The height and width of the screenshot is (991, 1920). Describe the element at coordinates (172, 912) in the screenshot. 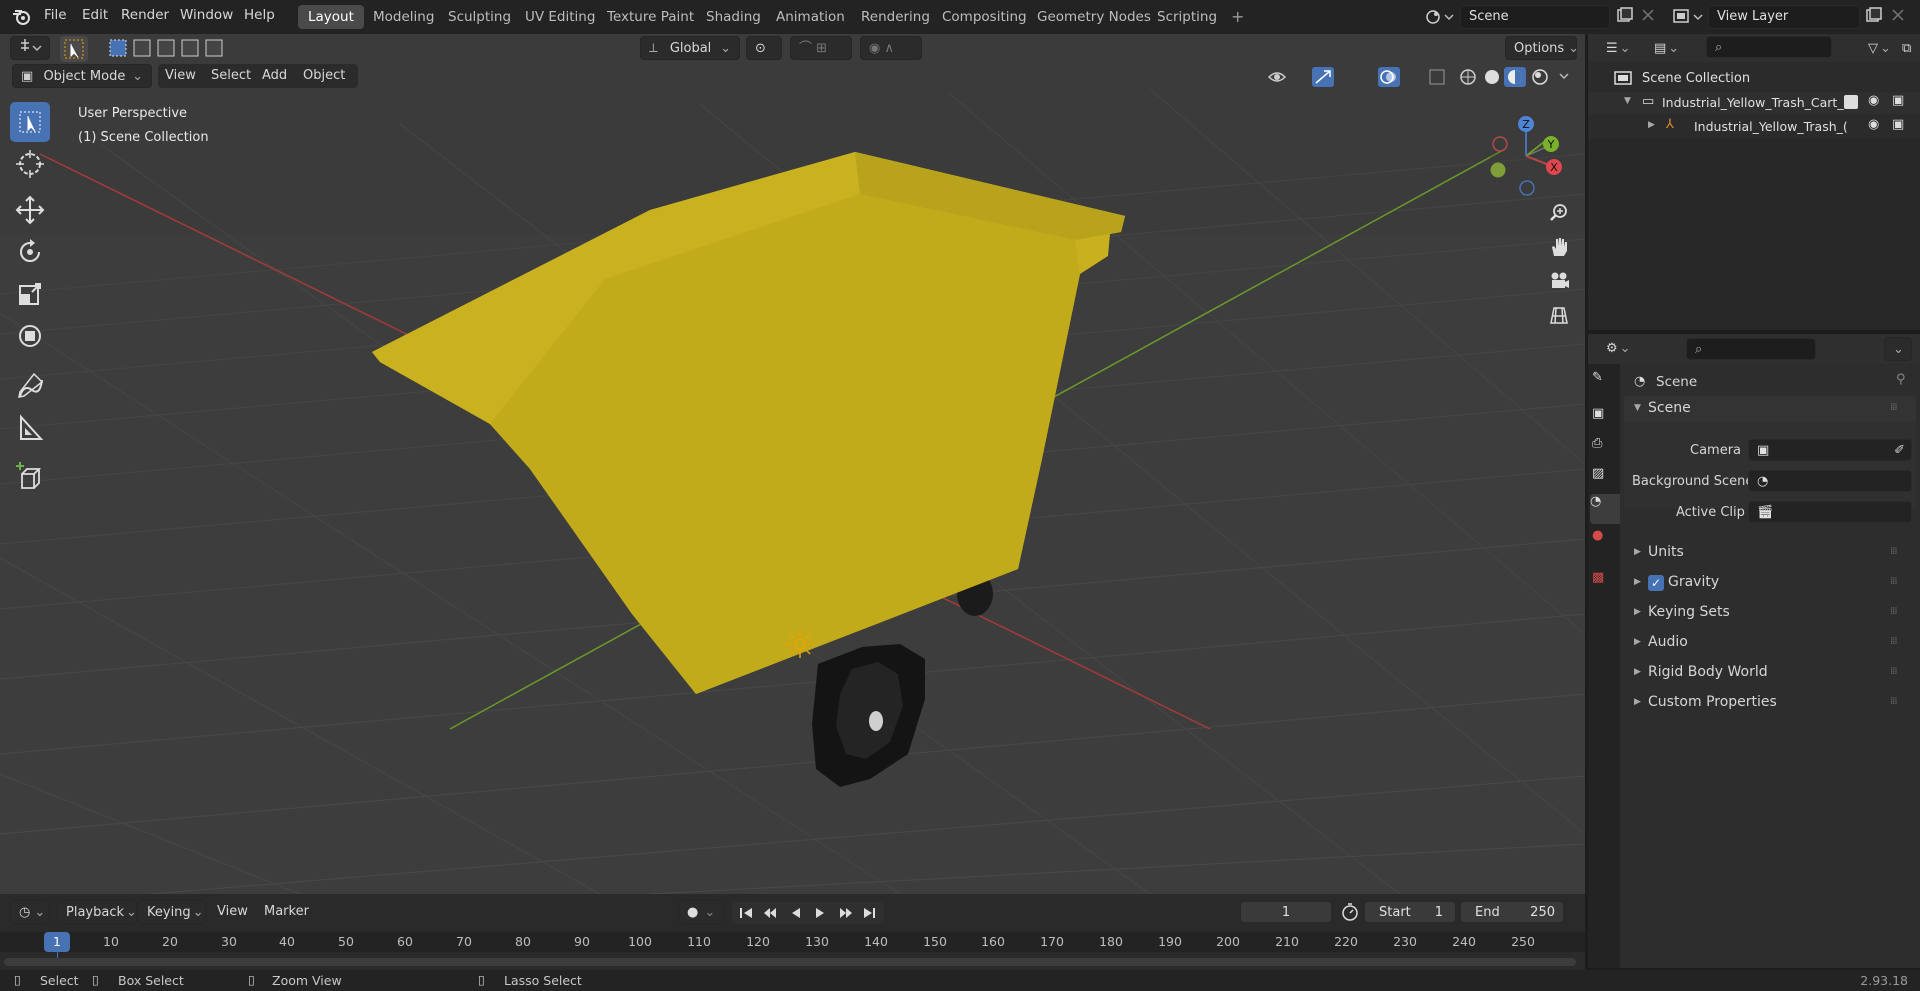

I see `keying-menu: Keying ⌄` at that location.